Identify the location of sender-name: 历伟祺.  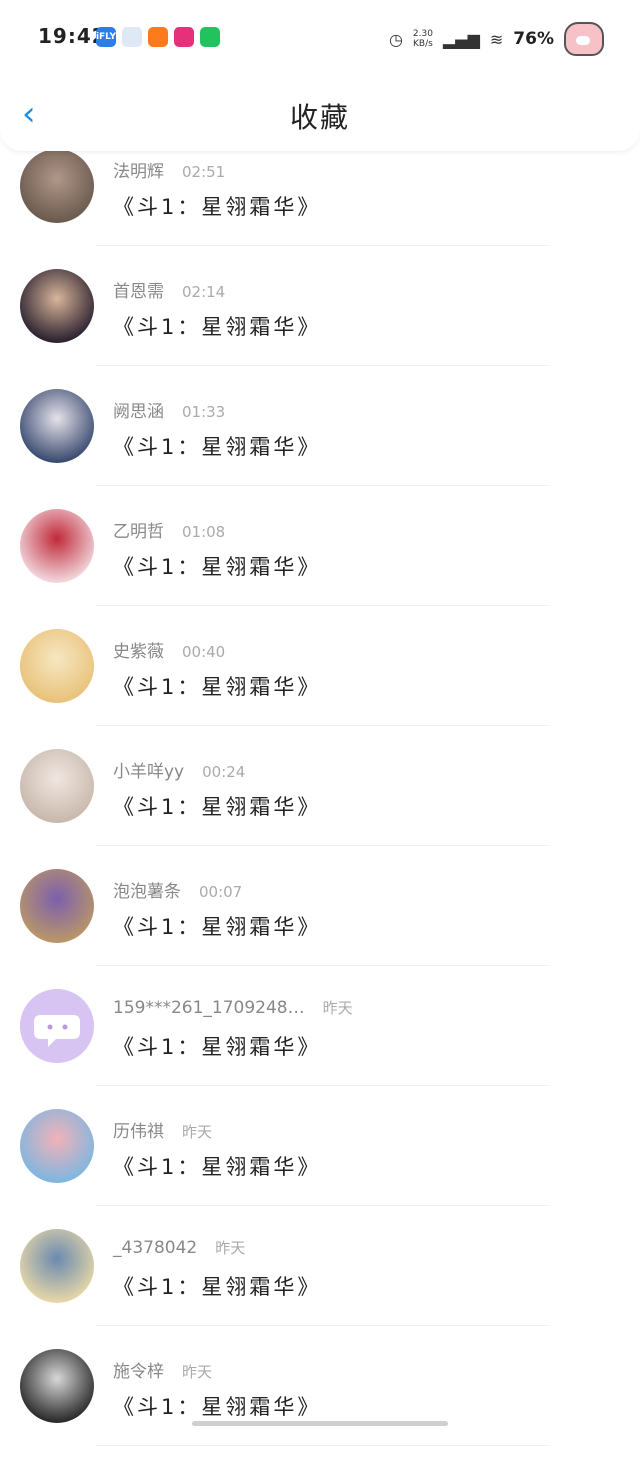
(138, 1132).